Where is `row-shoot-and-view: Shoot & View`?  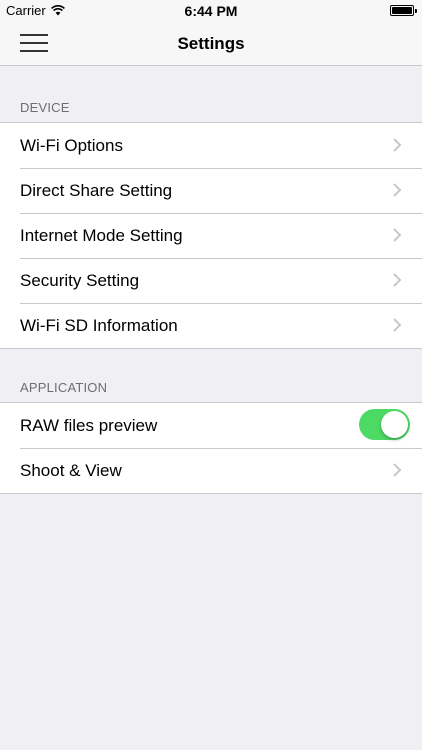
row-shoot-and-view: Shoot & View is located at coordinates (211, 470).